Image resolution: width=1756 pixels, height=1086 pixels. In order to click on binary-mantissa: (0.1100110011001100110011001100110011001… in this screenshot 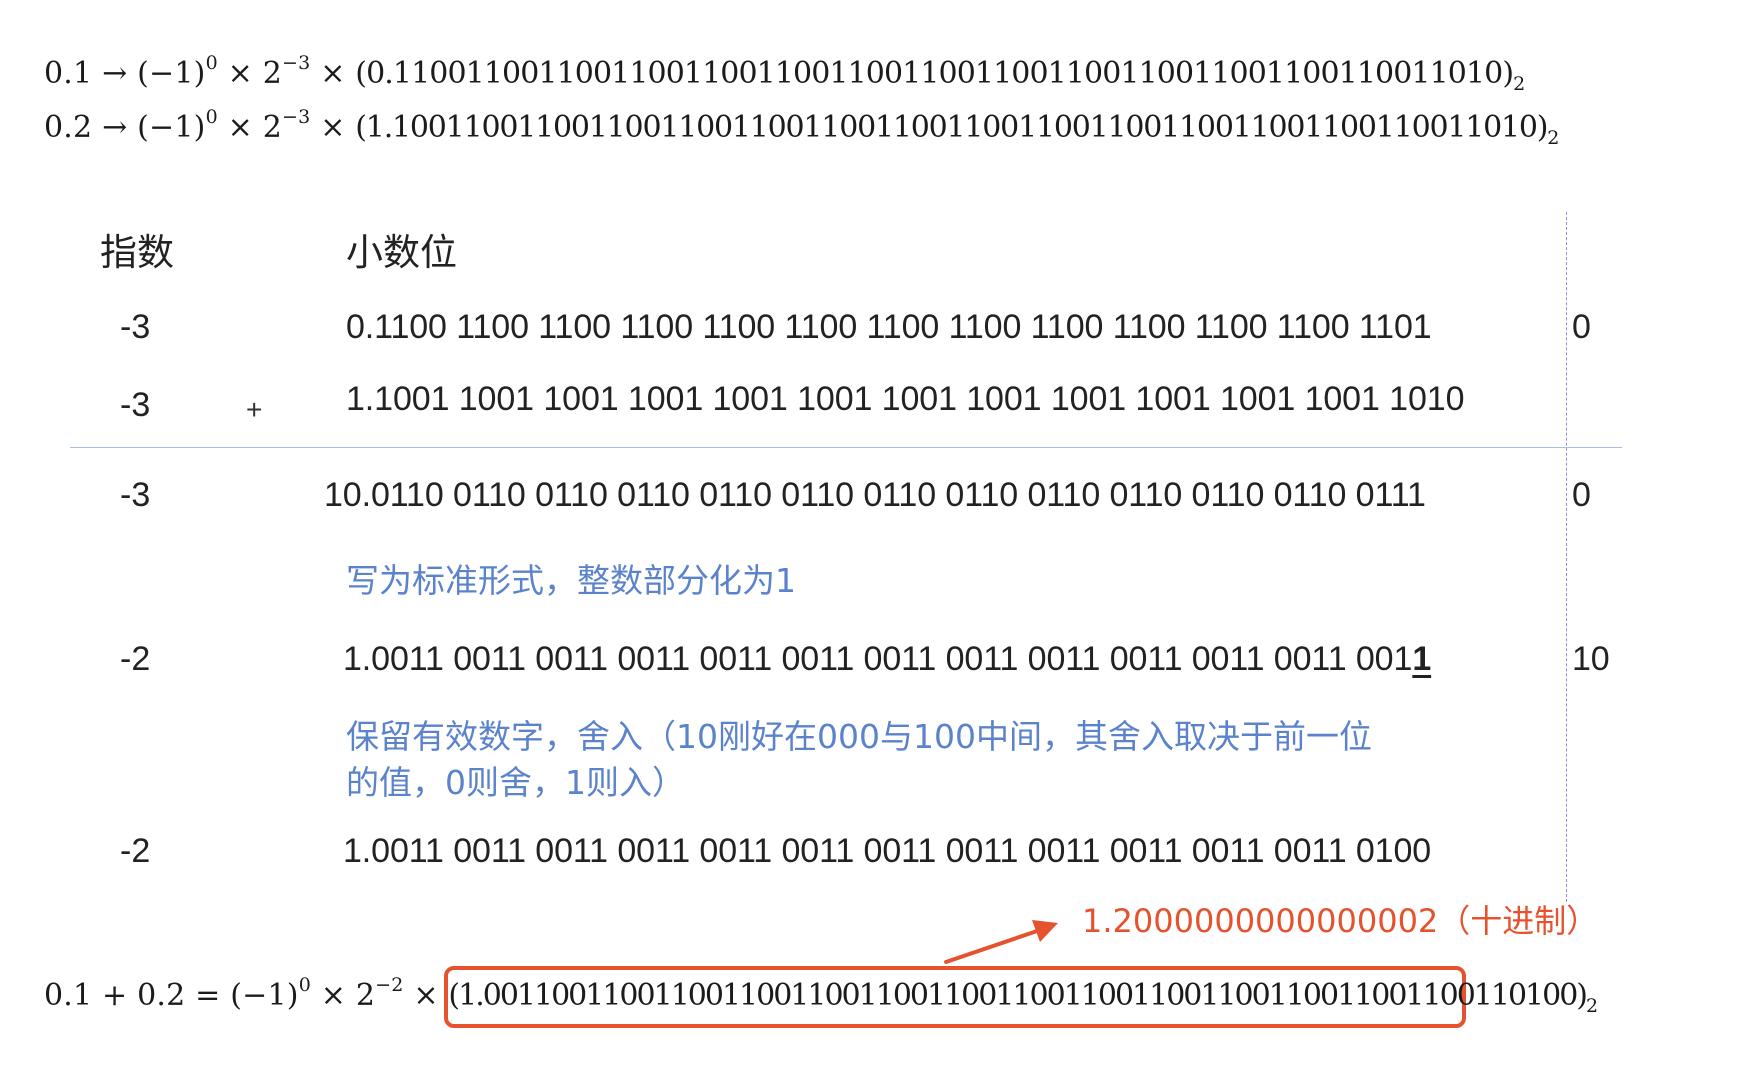, I will do `click(934, 73)`.